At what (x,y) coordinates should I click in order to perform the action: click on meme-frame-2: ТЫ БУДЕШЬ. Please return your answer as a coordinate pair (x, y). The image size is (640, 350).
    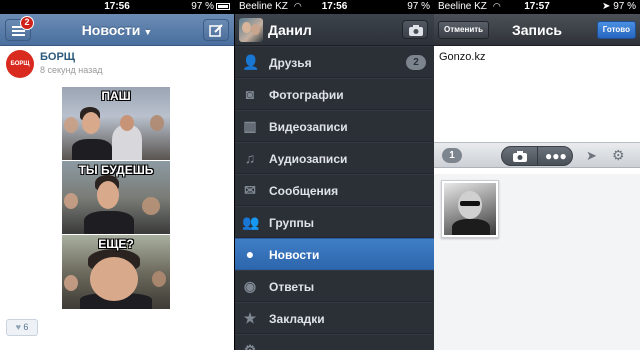
    Looking at the image, I should click on (116, 197).